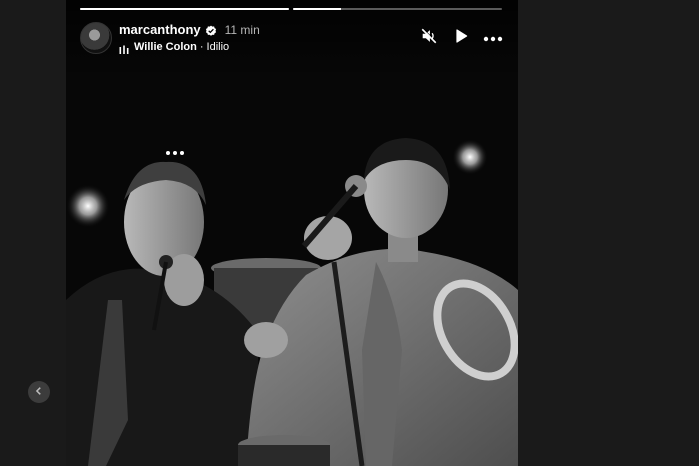 The height and width of the screenshot is (466, 699). I want to click on verified-badge-icon, so click(211, 30).